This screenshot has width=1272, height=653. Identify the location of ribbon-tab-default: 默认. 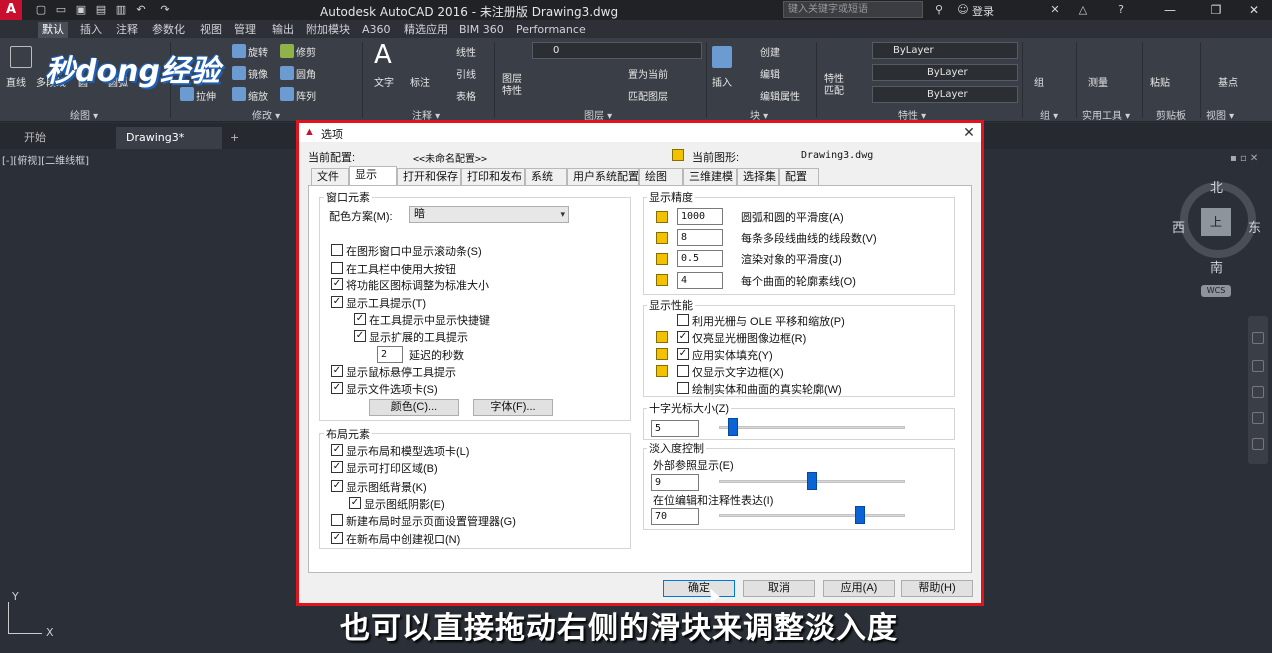
(53, 30).